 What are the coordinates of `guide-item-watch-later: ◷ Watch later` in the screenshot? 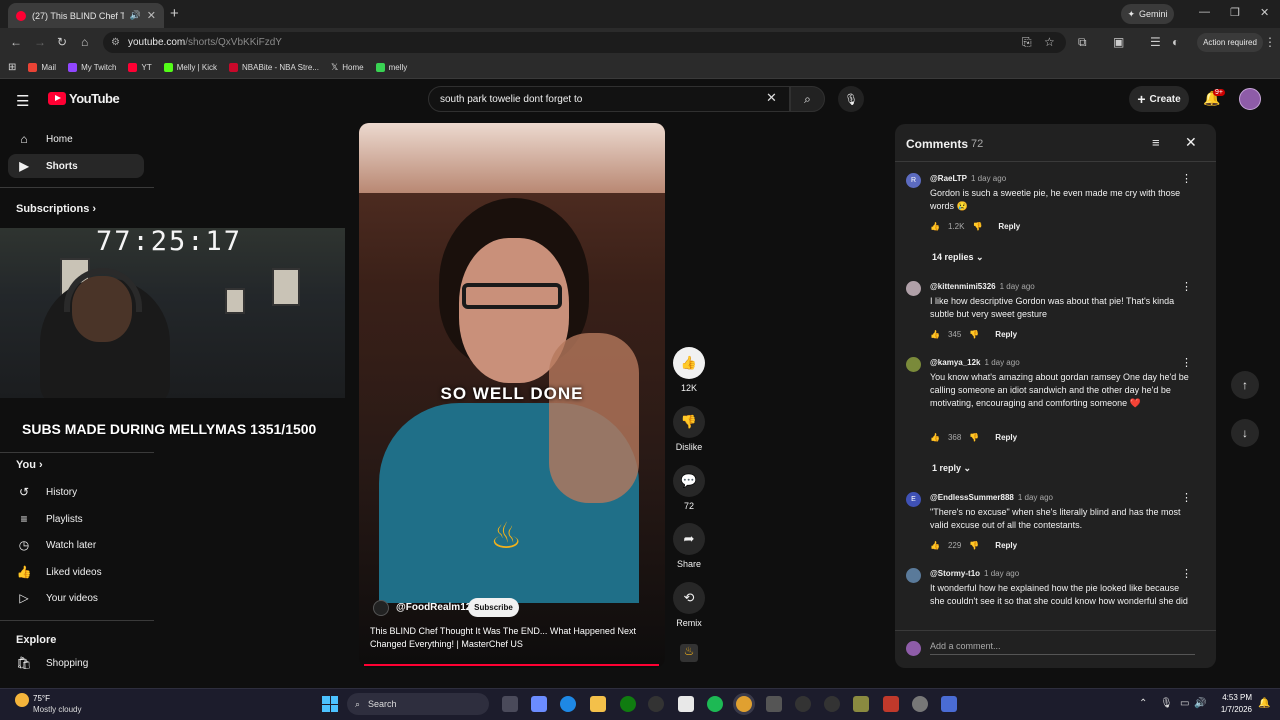 It's located at (76, 545).